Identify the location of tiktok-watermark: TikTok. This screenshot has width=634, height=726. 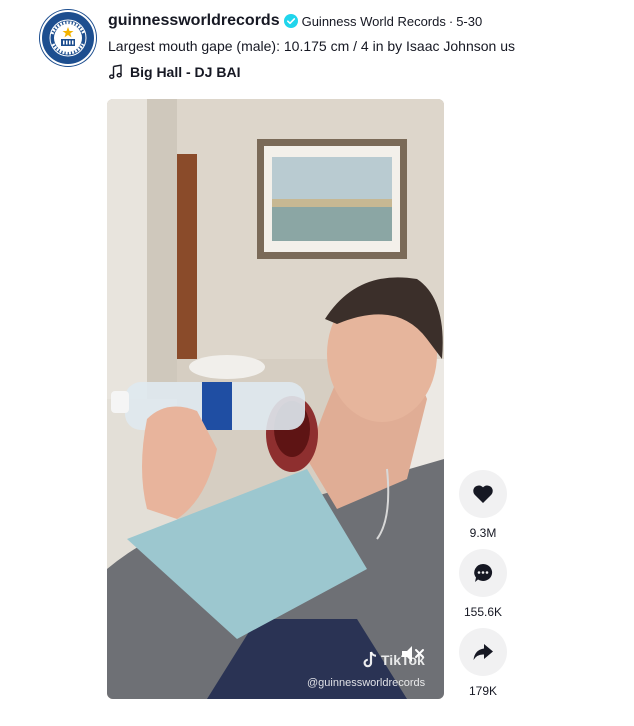
(393, 660).